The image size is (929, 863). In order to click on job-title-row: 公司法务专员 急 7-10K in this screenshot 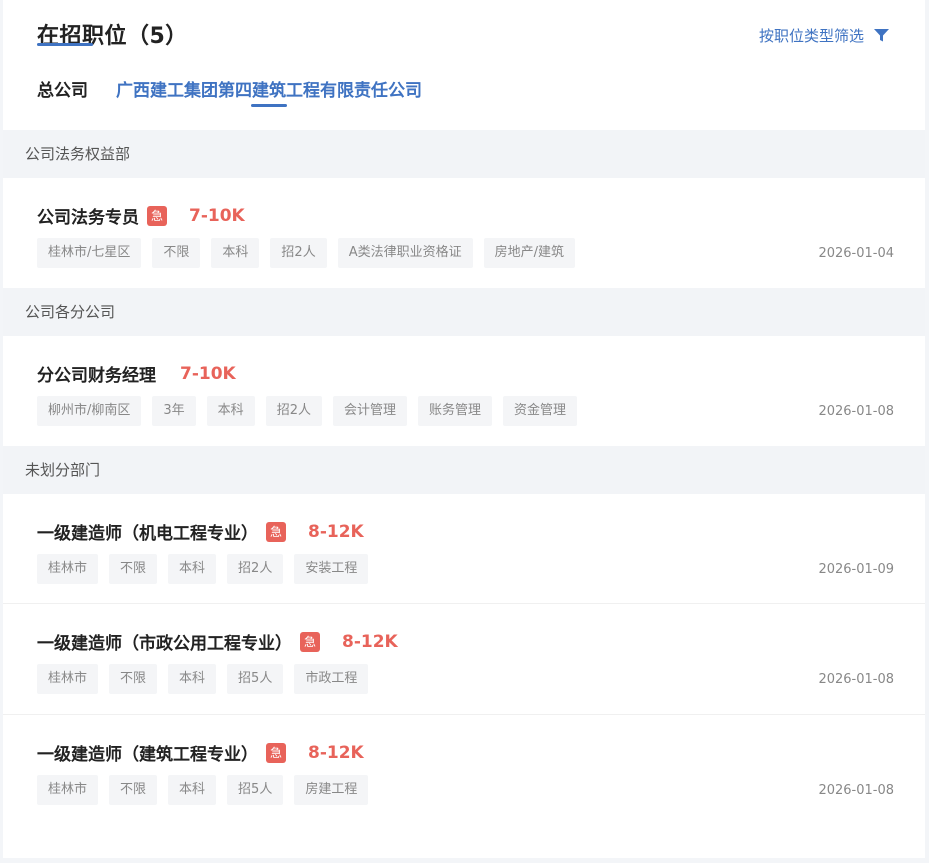, I will do `click(464, 203)`.